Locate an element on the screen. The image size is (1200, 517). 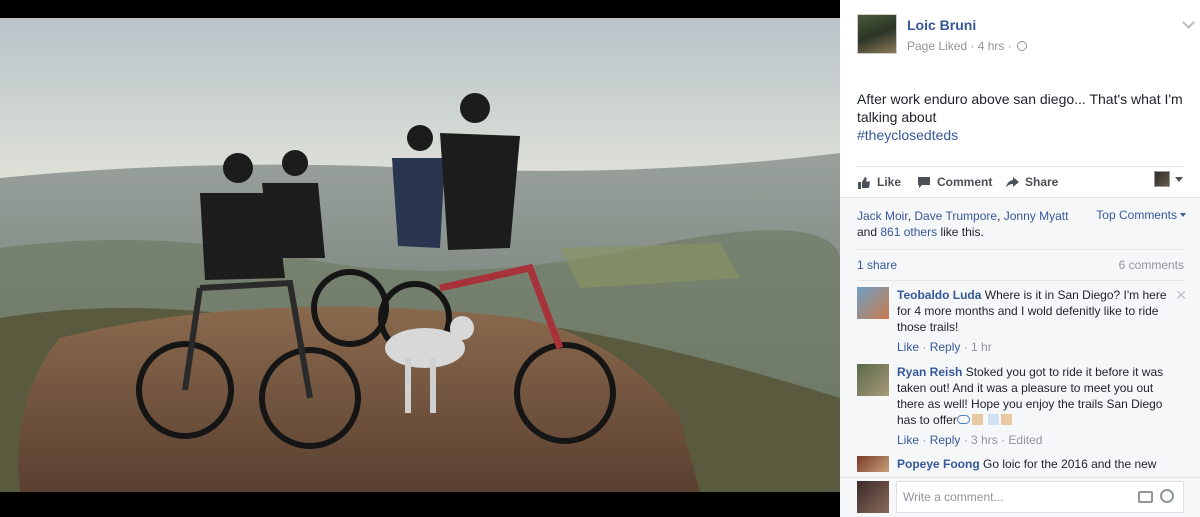
comment-text: Go loic for the 2016 and the new is located at coordinates (1070, 464).